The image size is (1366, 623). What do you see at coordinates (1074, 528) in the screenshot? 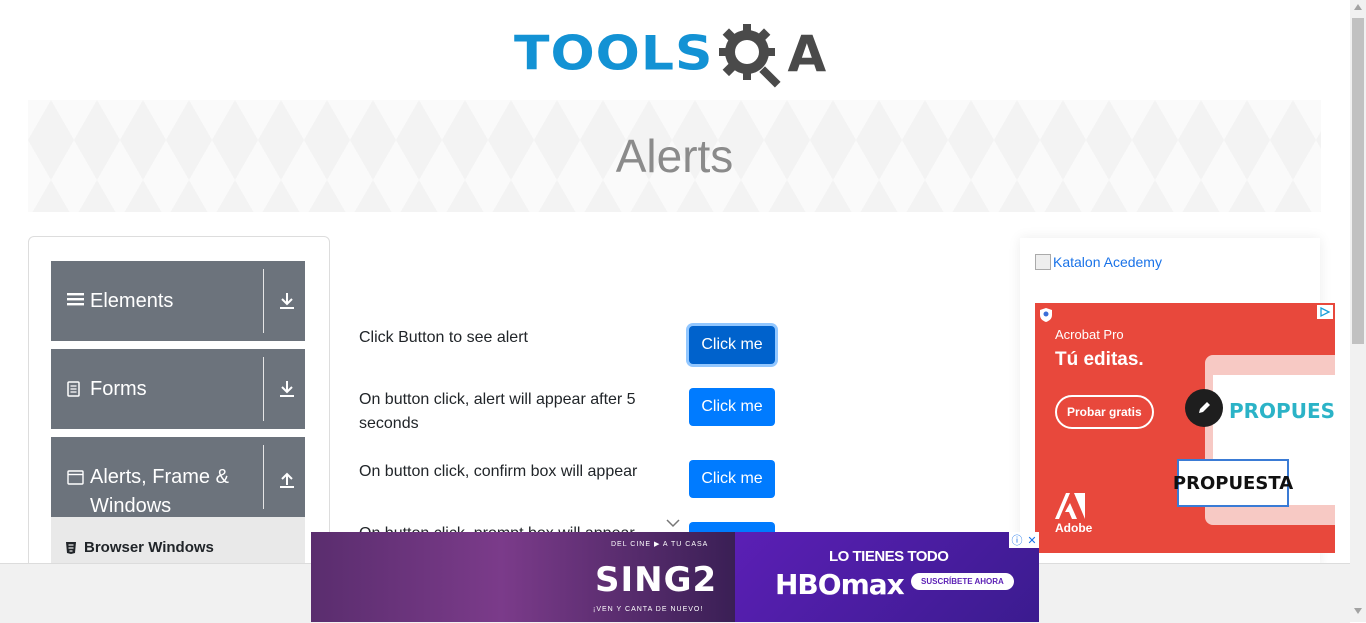
I see `ad-company: Adobe` at bounding box center [1074, 528].